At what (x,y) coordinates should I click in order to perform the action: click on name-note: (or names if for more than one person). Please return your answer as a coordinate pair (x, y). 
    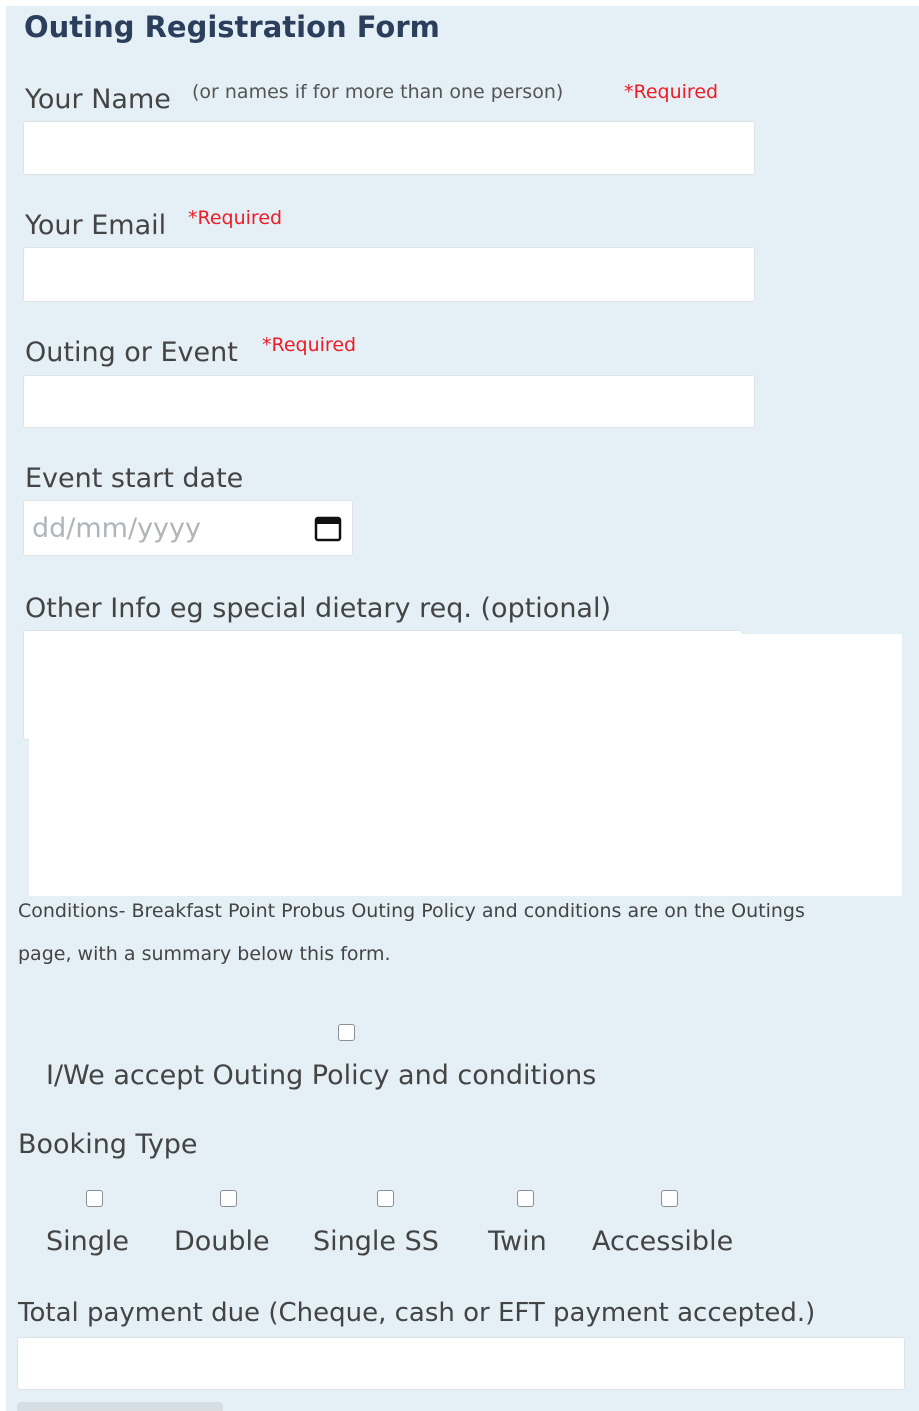
    Looking at the image, I should click on (378, 92).